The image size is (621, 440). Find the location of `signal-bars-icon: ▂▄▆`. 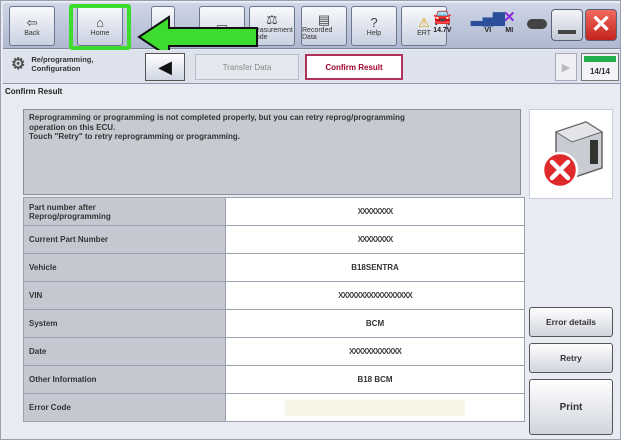

signal-bars-icon: ▂▄▆ is located at coordinates (488, 17).